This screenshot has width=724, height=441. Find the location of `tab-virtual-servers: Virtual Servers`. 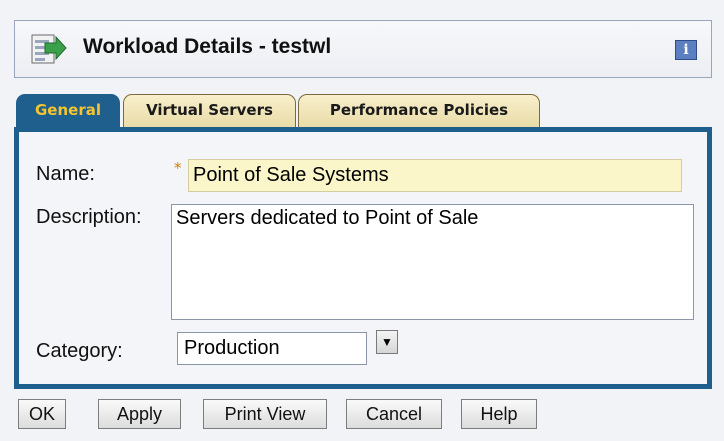

tab-virtual-servers: Virtual Servers is located at coordinates (209, 110).